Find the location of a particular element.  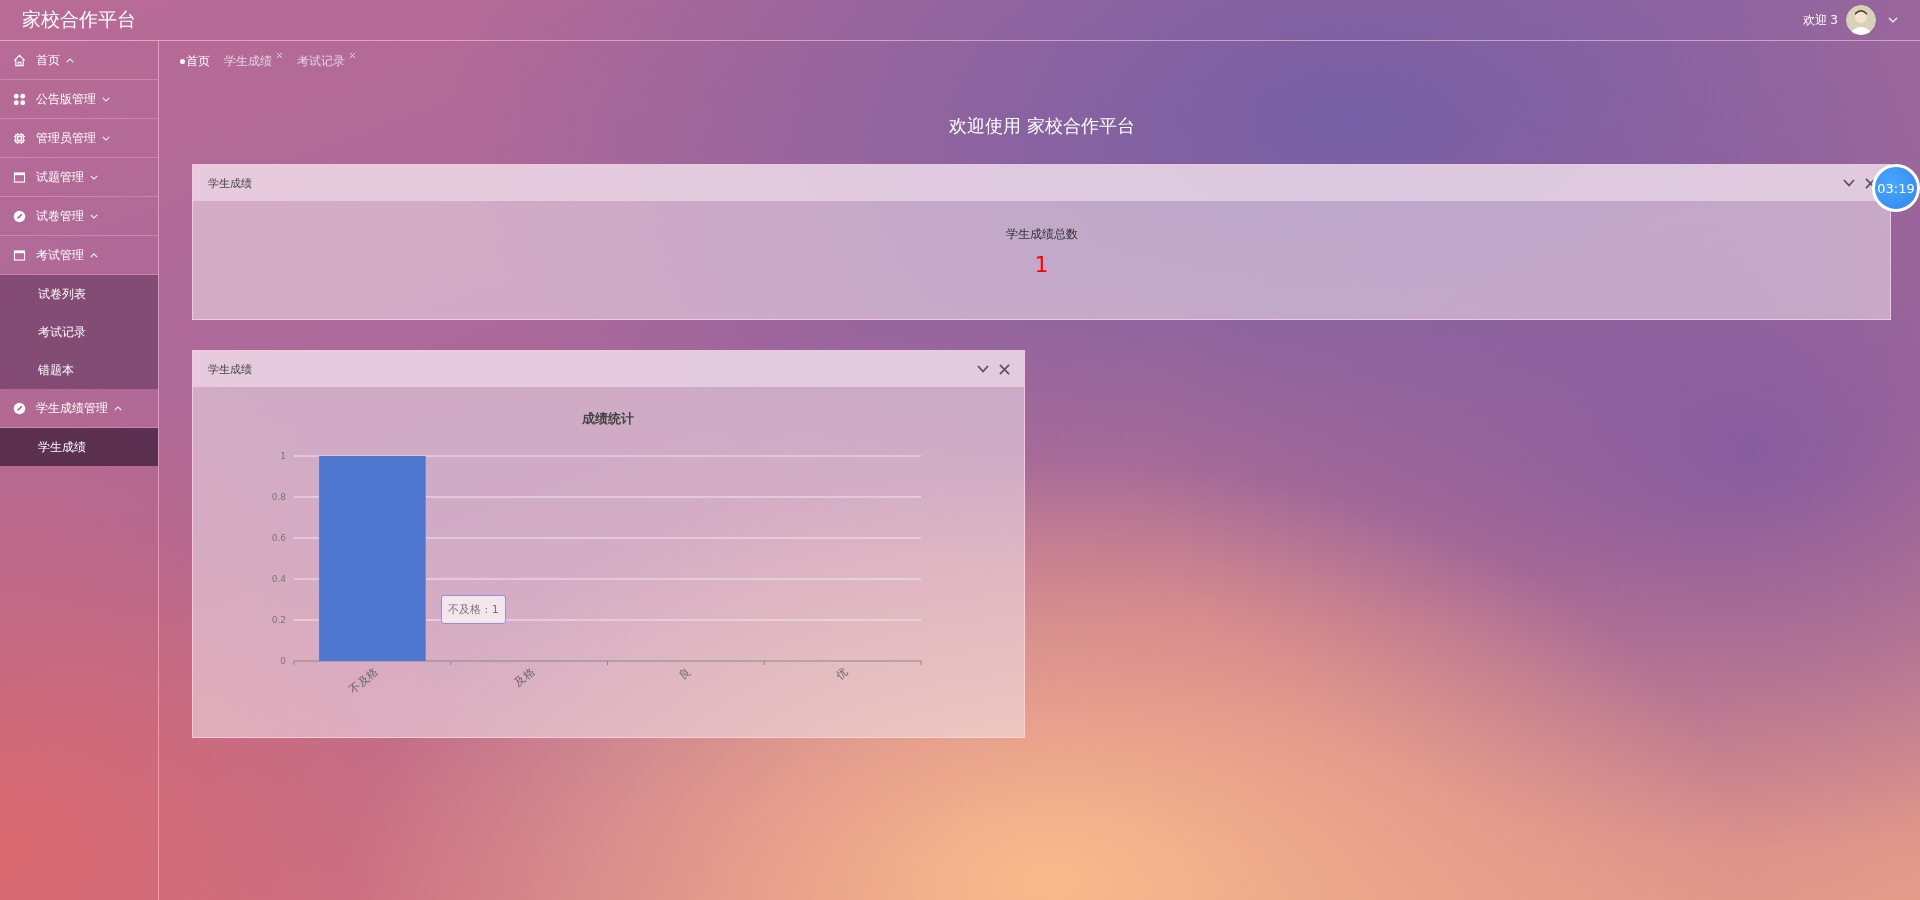

axis-category-label: 不及格 is located at coordinates (363, 681).